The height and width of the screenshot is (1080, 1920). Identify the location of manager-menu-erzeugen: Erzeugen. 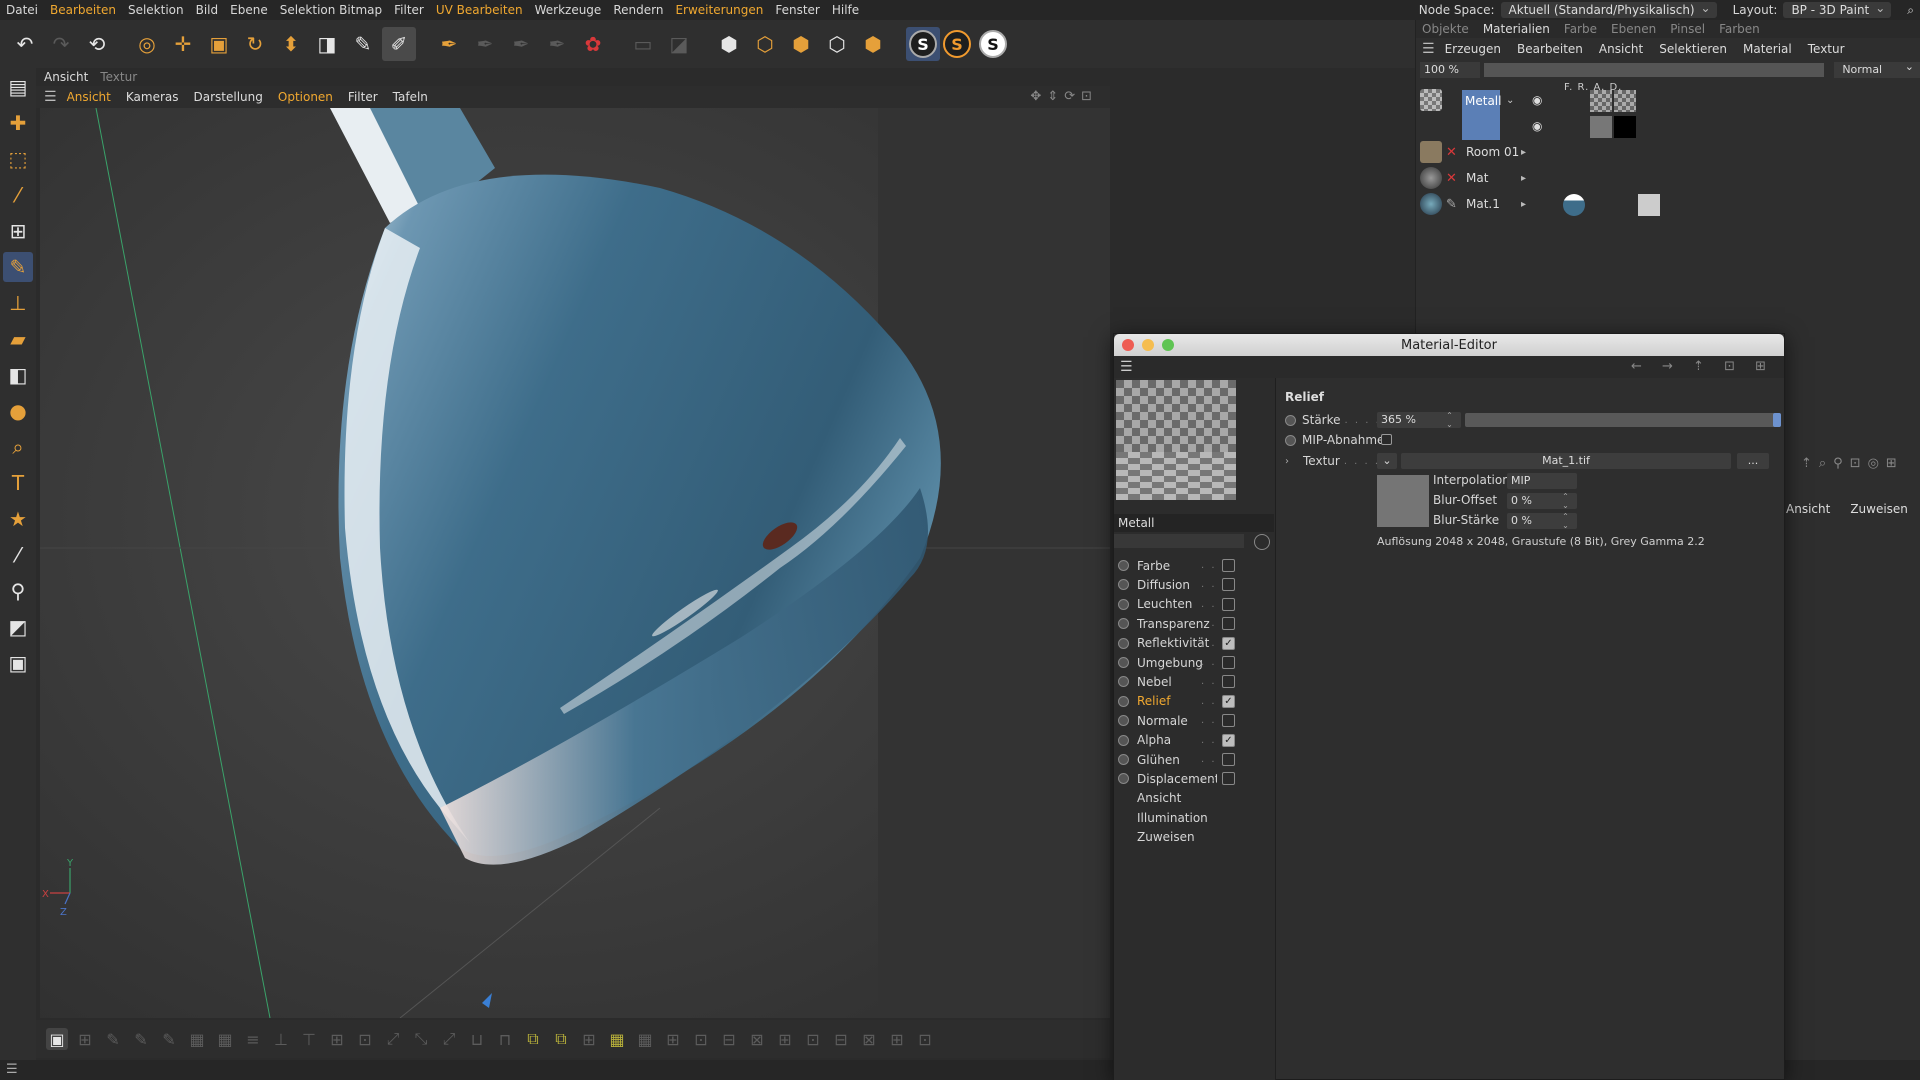
(1473, 49).